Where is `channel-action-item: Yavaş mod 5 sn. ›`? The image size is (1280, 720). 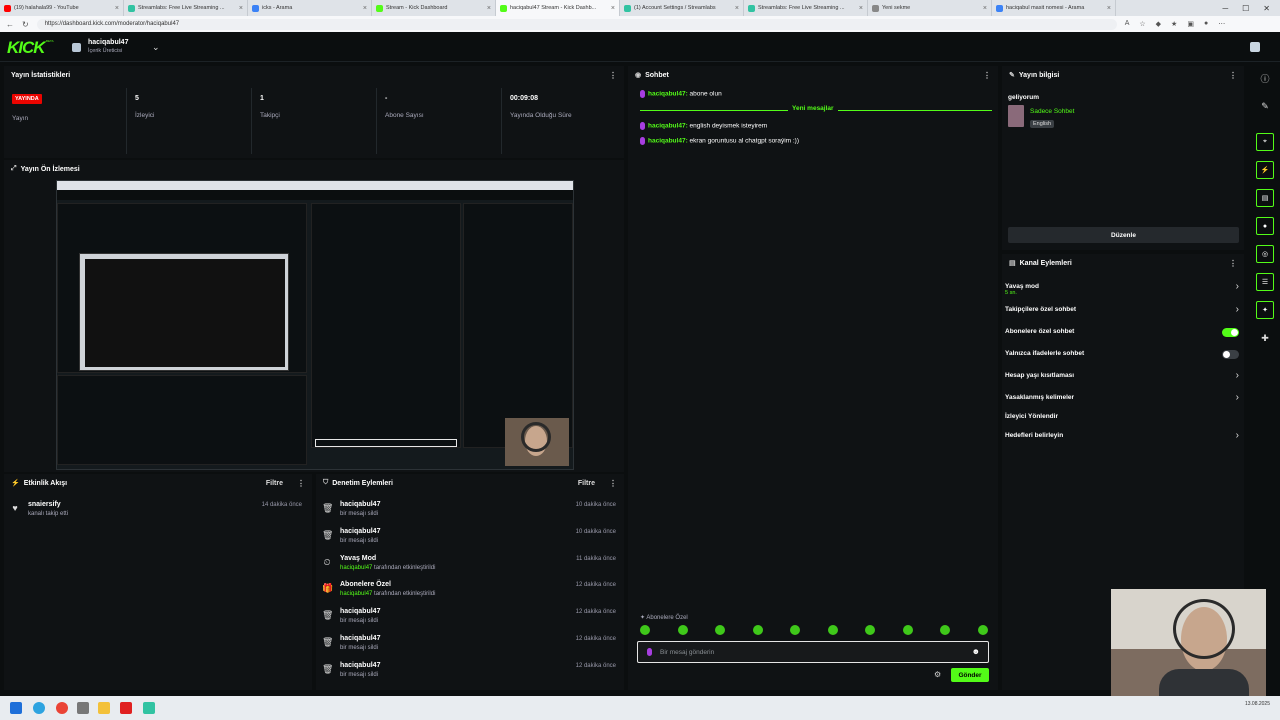
channel-action-item: Yavaş mod 5 sn. › is located at coordinates (1124, 288).